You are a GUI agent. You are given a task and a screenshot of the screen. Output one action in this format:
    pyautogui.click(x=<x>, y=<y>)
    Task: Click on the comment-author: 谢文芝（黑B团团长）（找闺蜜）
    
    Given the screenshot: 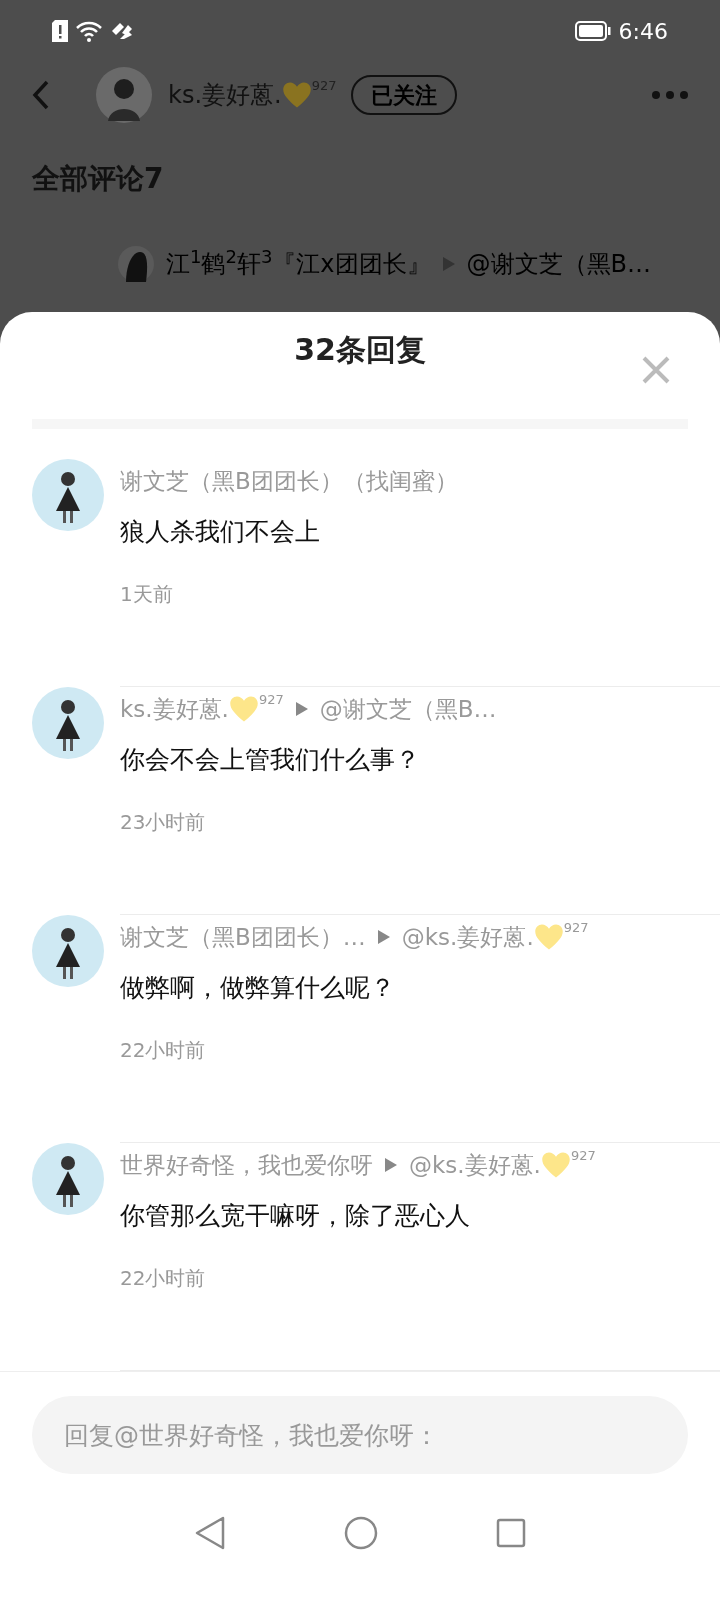 What is the action you would take?
    pyautogui.click(x=289, y=481)
    